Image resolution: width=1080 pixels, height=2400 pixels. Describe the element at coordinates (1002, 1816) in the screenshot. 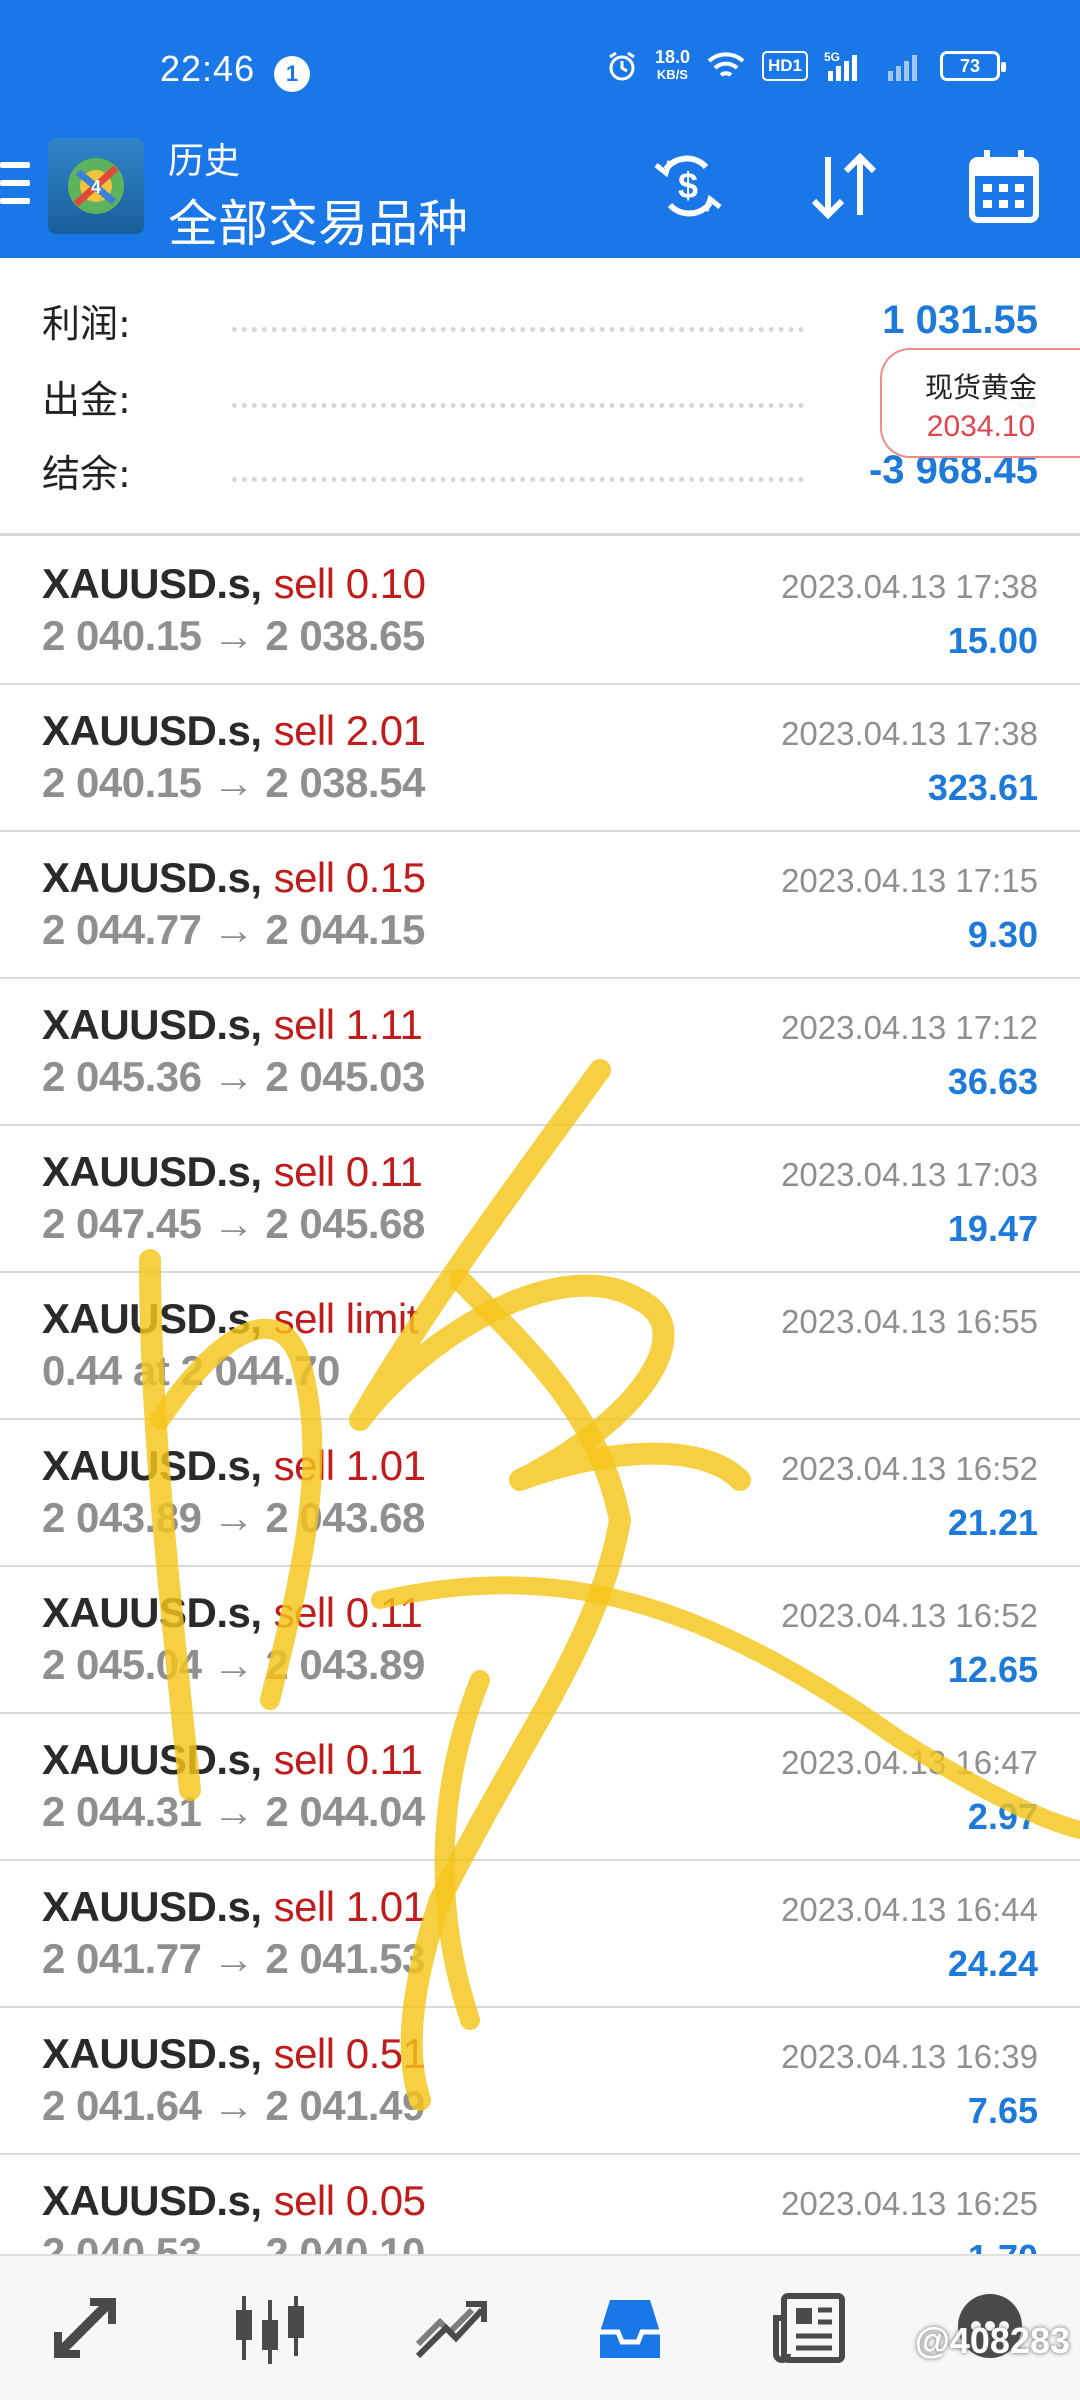

I see `trade-profit: 2.97` at that location.